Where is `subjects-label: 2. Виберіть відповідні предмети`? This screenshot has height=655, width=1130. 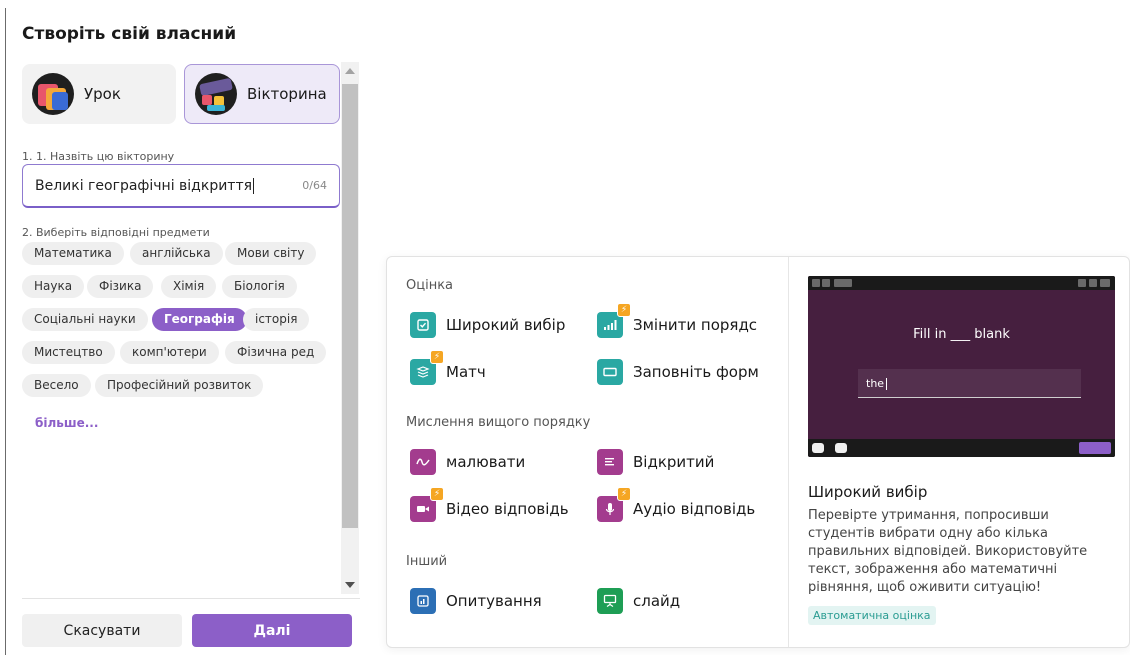
subjects-label: 2. Виберіть відповідні предмети is located at coordinates (116, 232).